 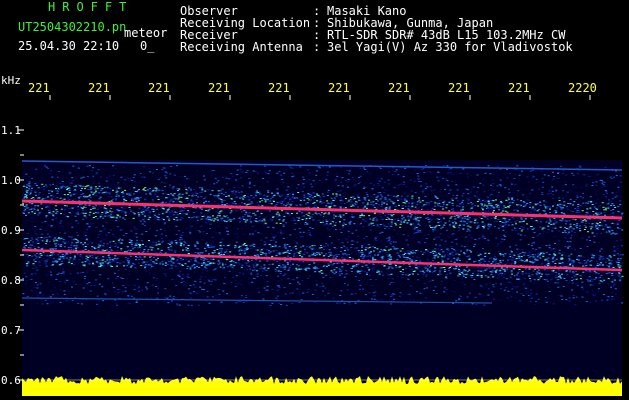 I want to click on y-tick-label: 0.9, so click(x=11, y=230).